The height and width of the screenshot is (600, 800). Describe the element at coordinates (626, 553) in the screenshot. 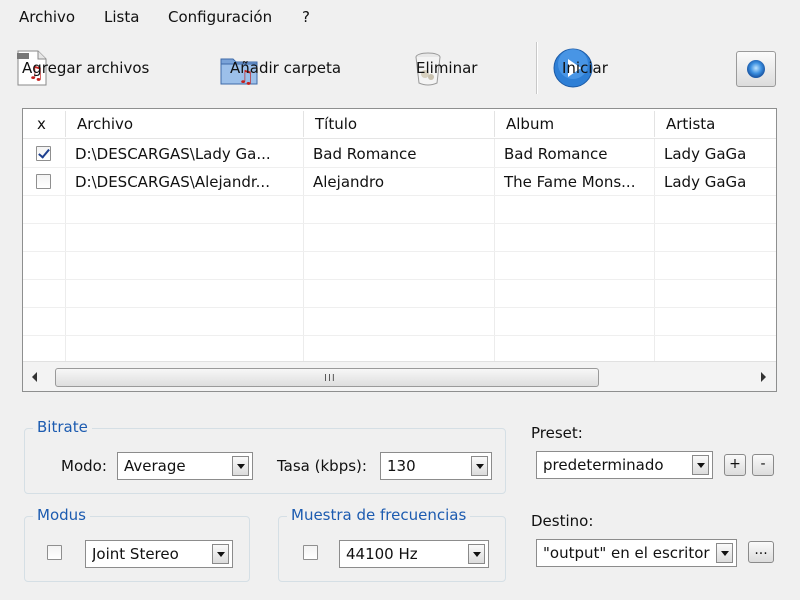

I see `destination-value: "output" en el escritor` at that location.